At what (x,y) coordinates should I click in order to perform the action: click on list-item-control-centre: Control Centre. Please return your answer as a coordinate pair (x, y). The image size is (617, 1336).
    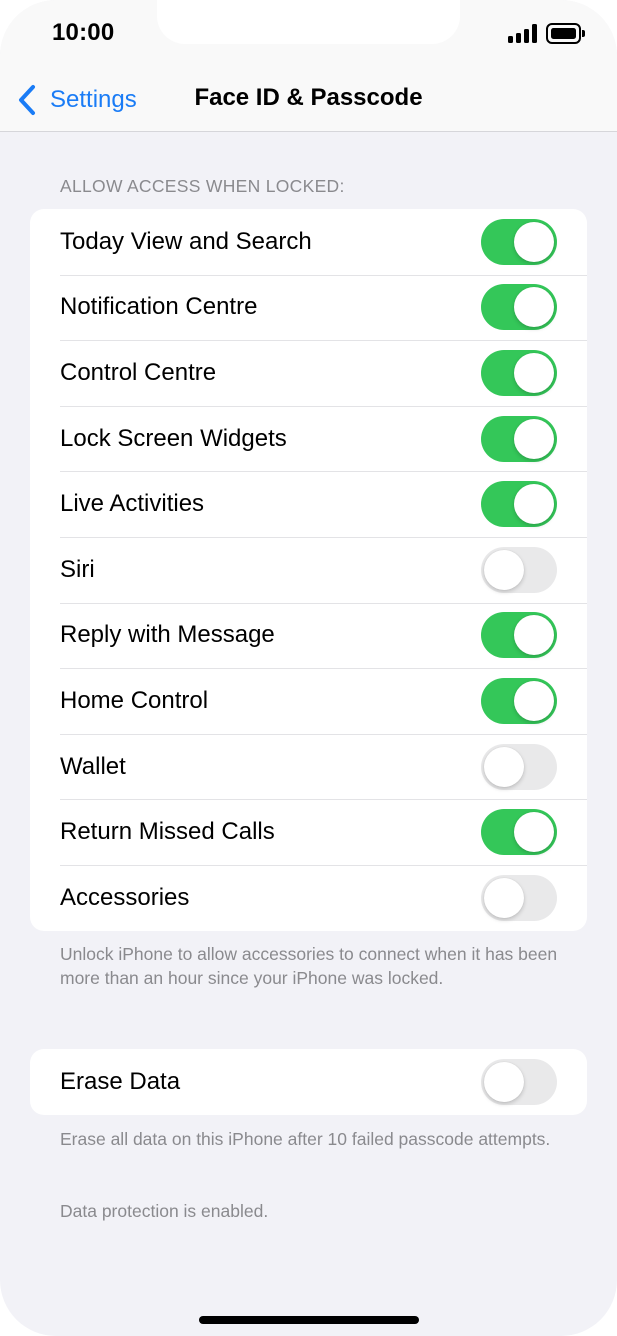
    Looking at the image, I should click on (308, 373).